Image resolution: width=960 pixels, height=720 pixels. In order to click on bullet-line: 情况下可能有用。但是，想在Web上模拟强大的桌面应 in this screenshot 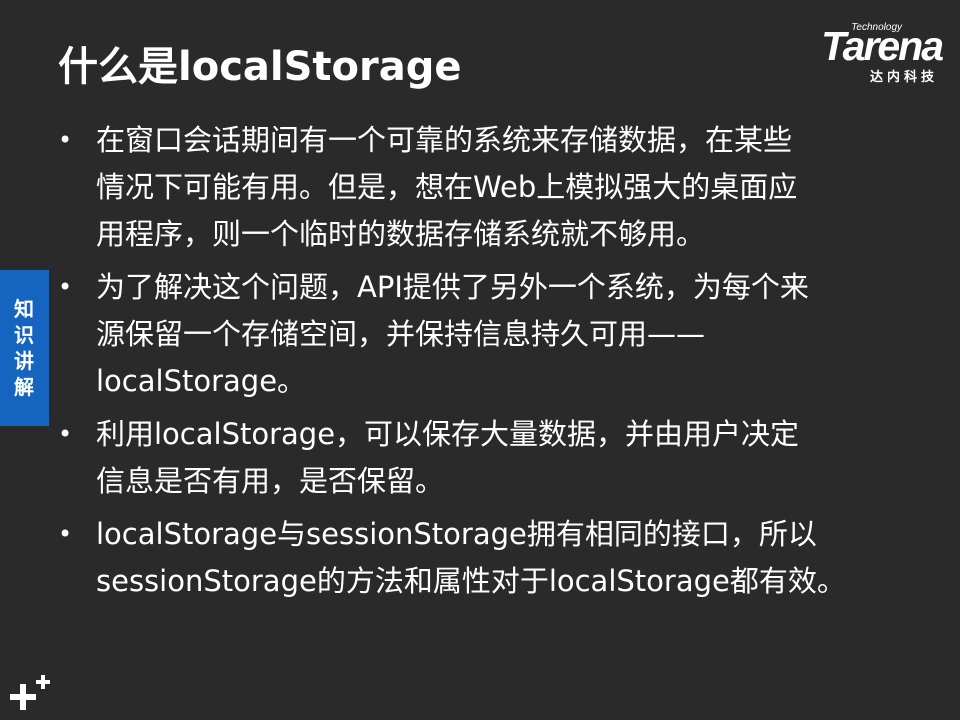, I will do `click(447, 187)`.